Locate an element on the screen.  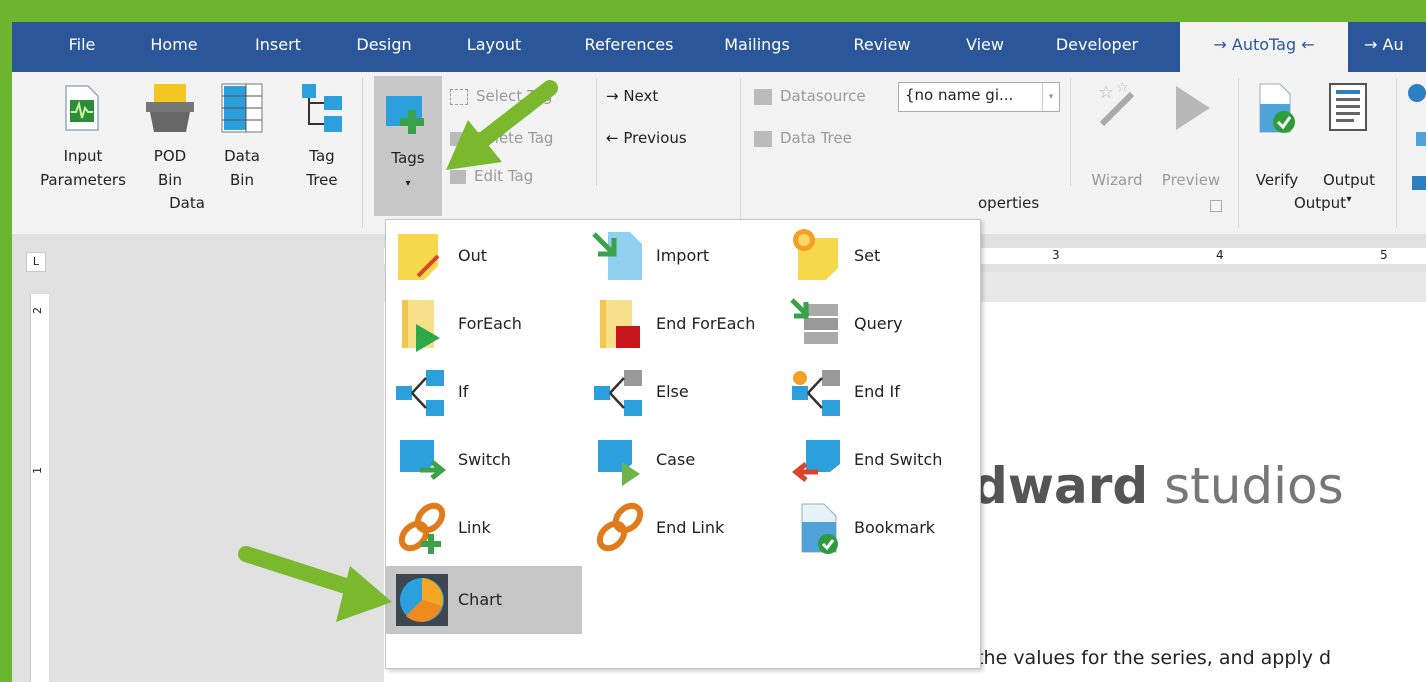
end-link-icon is located at coordinates (620, 527).